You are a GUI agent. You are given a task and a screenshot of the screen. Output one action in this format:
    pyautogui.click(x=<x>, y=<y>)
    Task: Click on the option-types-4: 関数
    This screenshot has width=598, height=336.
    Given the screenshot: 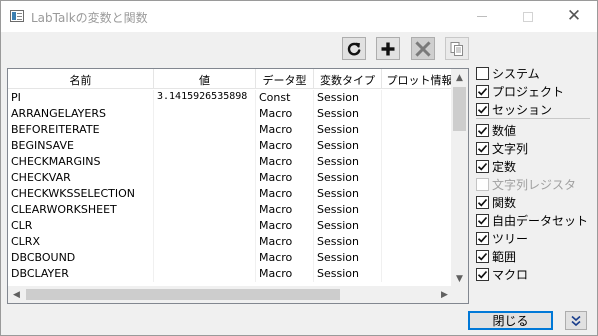 What is the action you would take?
    pyautogui.click(x=496, y=202)
    